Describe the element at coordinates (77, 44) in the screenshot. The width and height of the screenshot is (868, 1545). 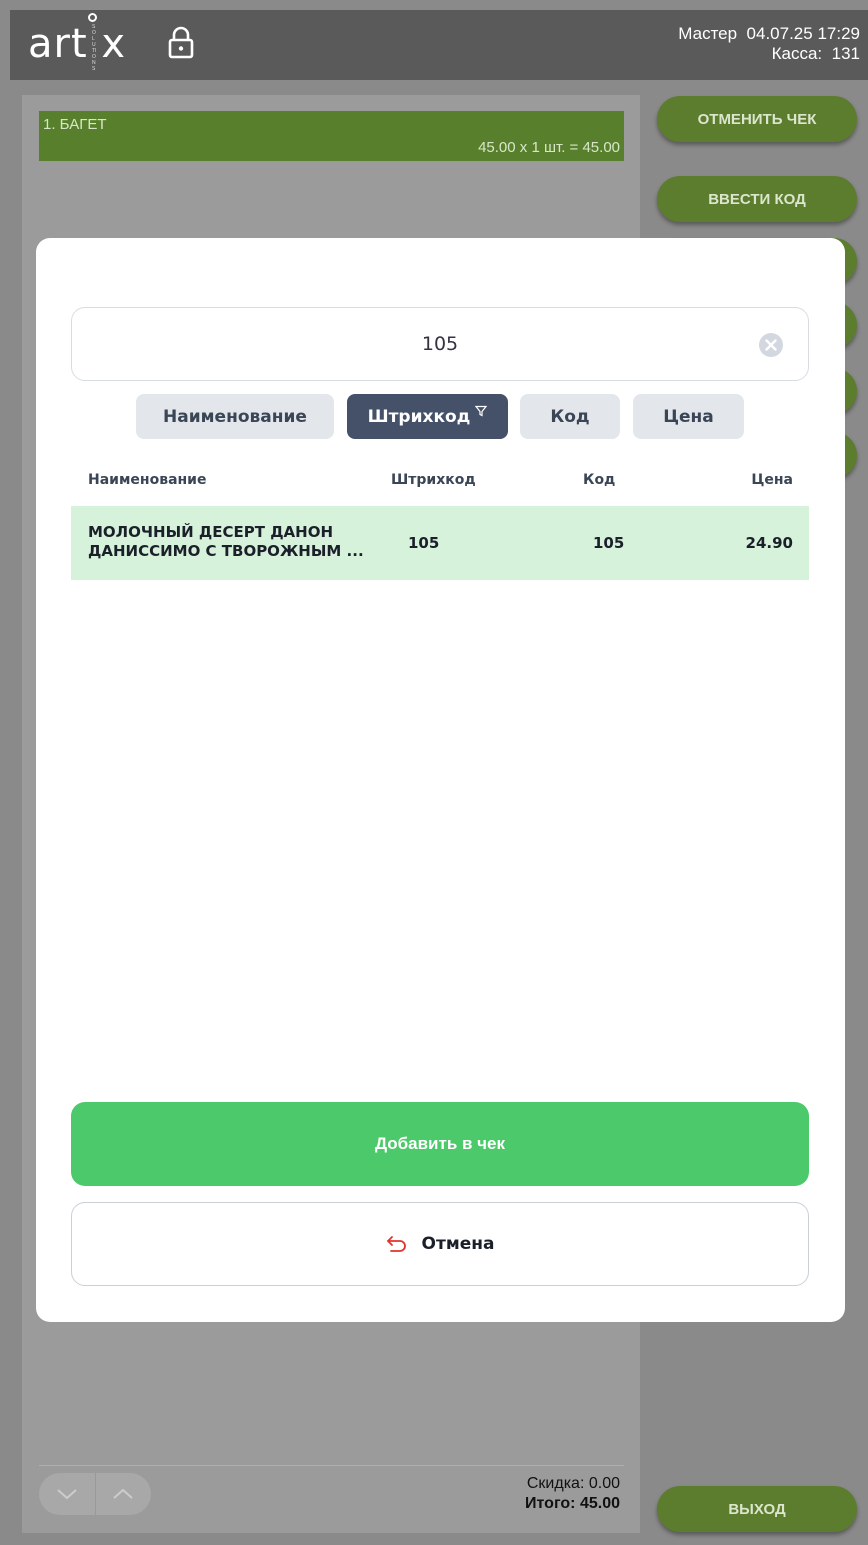
I see `artx-logo: art x` at that location.